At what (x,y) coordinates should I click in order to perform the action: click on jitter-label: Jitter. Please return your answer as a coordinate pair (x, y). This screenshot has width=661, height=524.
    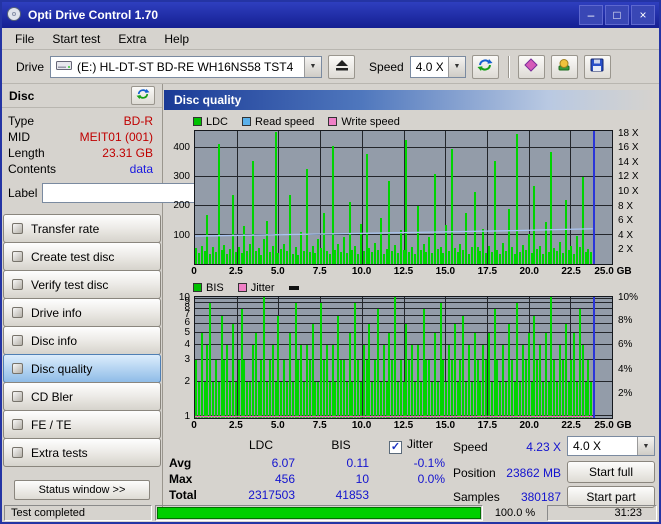
    Looking at the image, I should click on (420, 444).